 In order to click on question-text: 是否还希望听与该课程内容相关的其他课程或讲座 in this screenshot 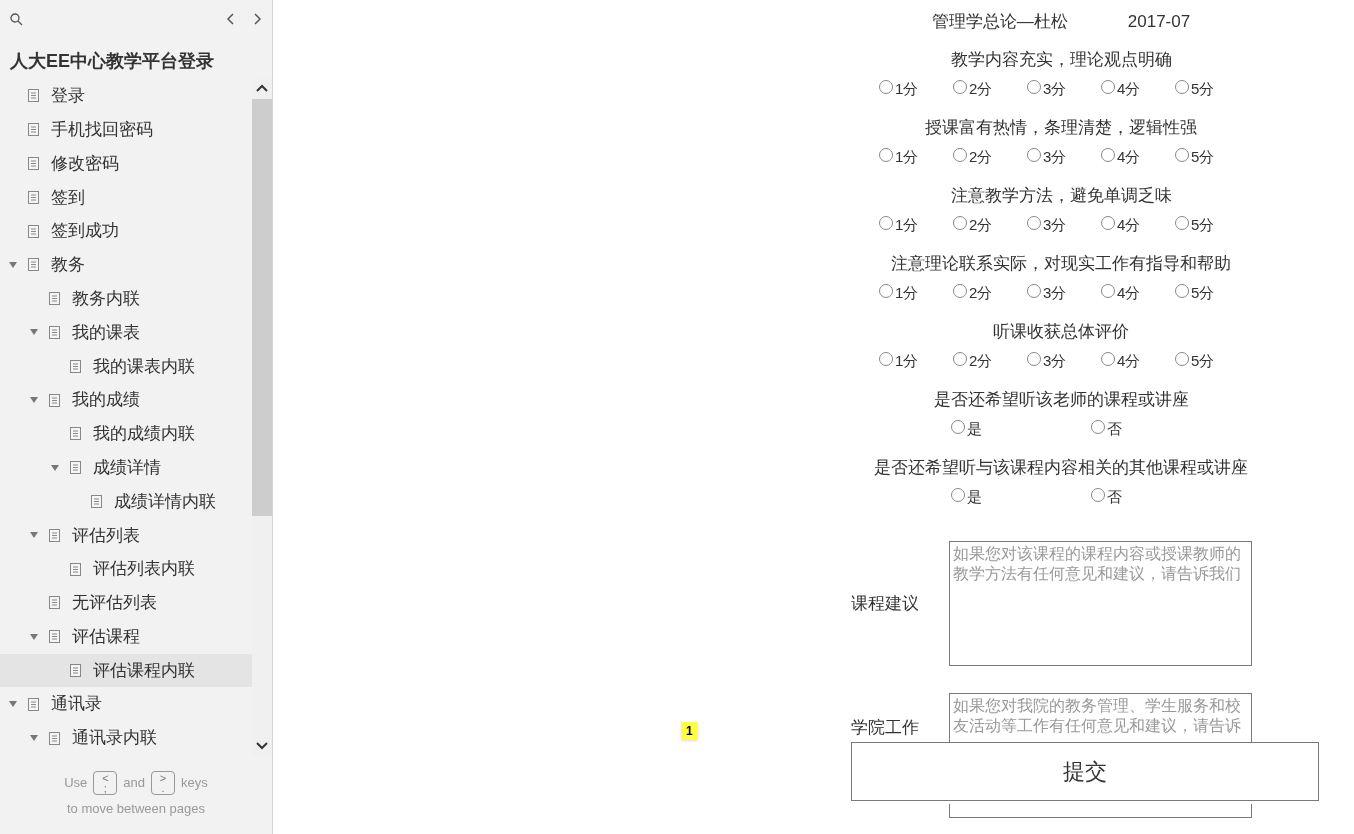, I will do `click(1061, 468)`.